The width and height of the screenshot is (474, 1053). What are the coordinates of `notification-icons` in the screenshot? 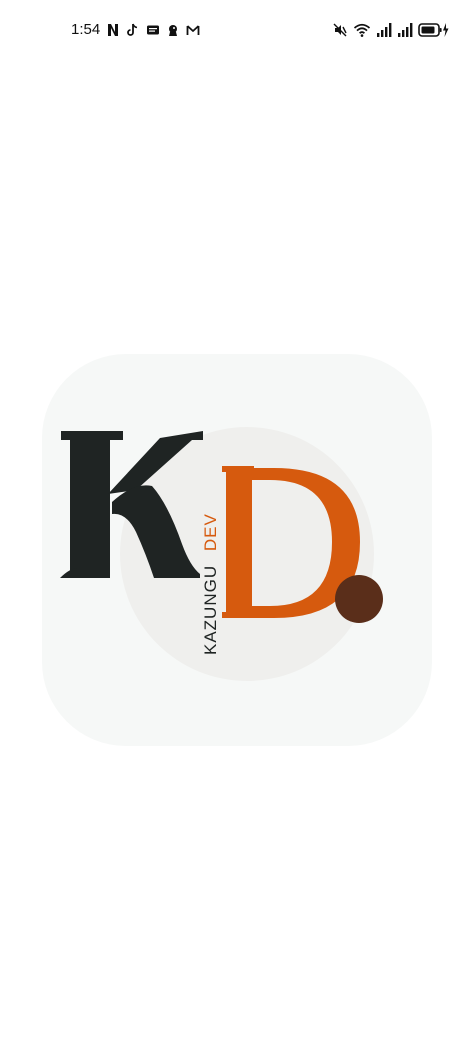 It's located at (153, 30).